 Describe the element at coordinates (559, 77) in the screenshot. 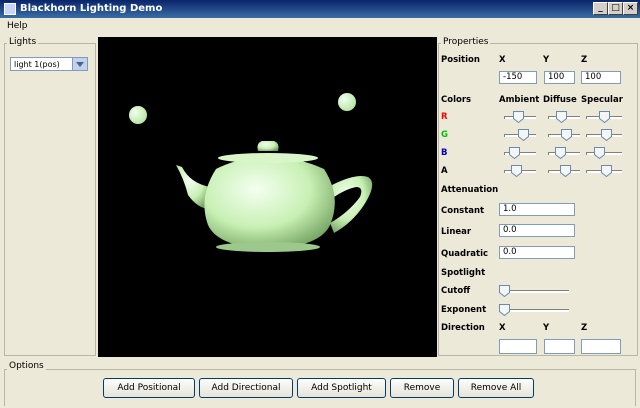

I see `position-y-field: 100` at that location.